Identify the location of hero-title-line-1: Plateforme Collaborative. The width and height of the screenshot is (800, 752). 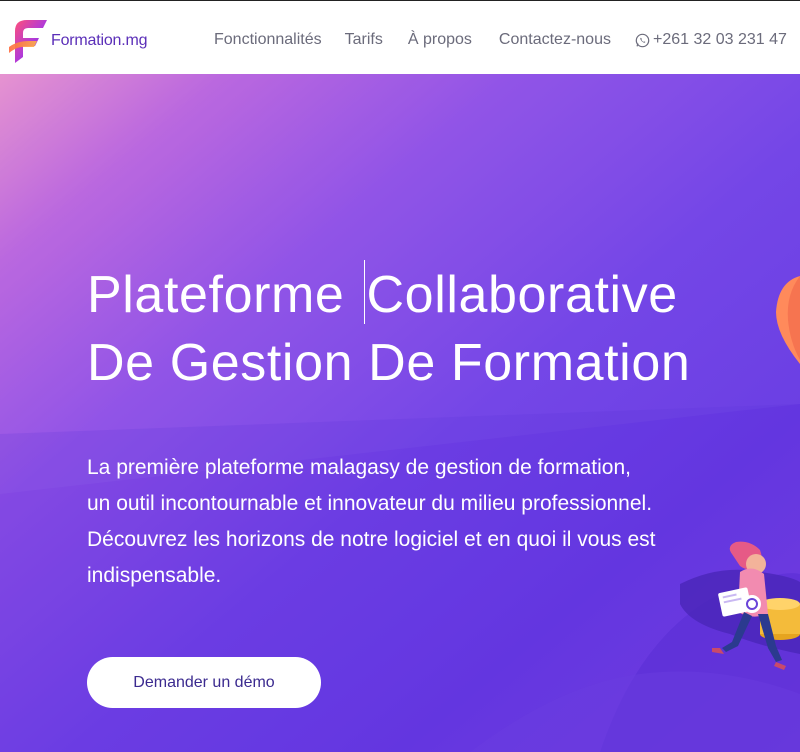
(388, 294).